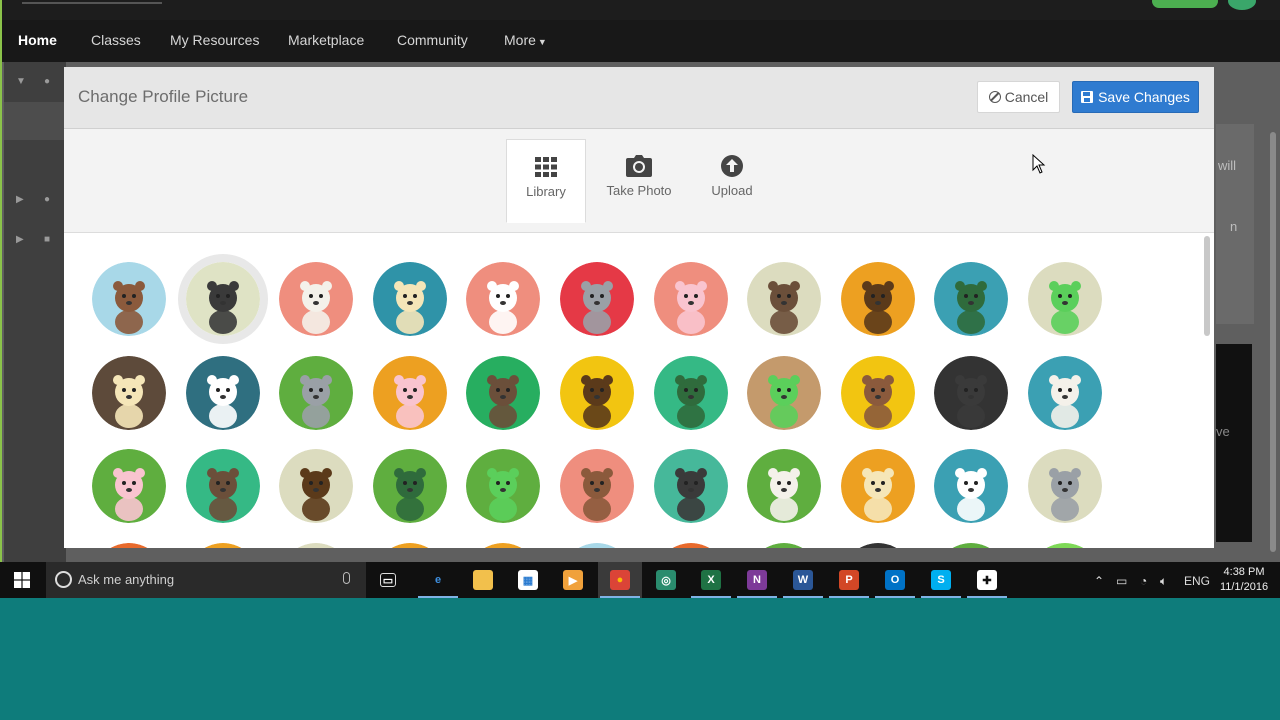 This screenshot has height=720, width=1280. Describe the element at coordinates (941, 584) in the screenshot. I see `skype-icon: S` at that location.